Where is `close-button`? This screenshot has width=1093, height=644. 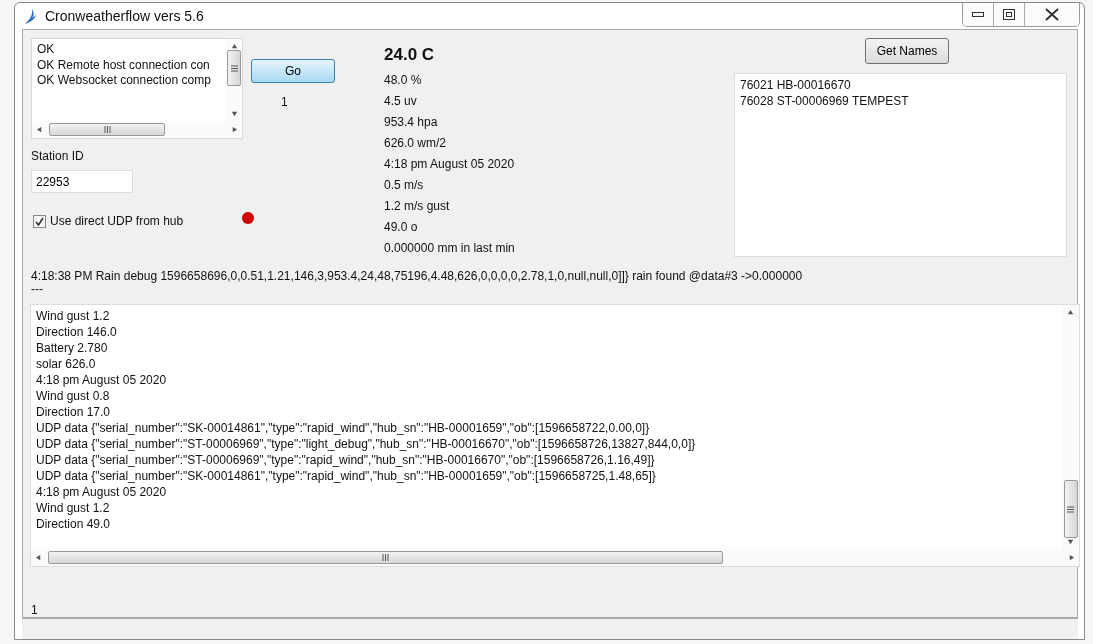
close-button is located at coordinates (1052, 14).